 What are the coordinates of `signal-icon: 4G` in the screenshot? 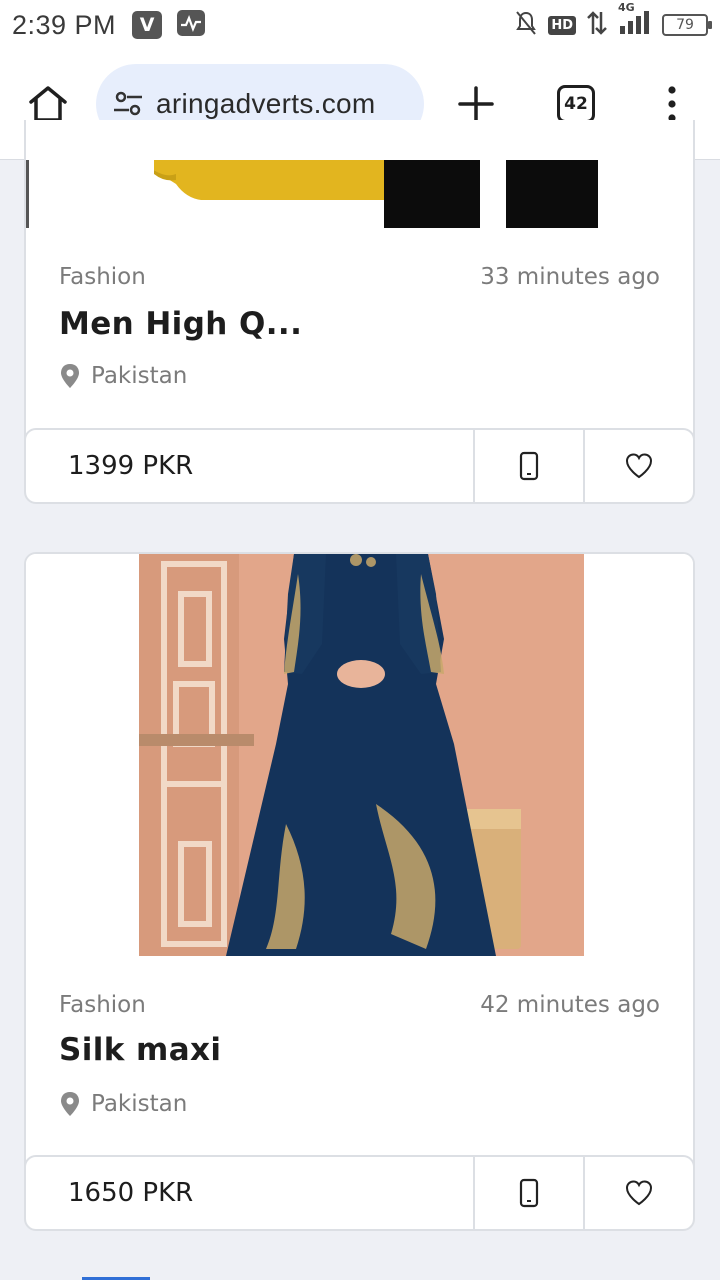 It's located at (635, 20).